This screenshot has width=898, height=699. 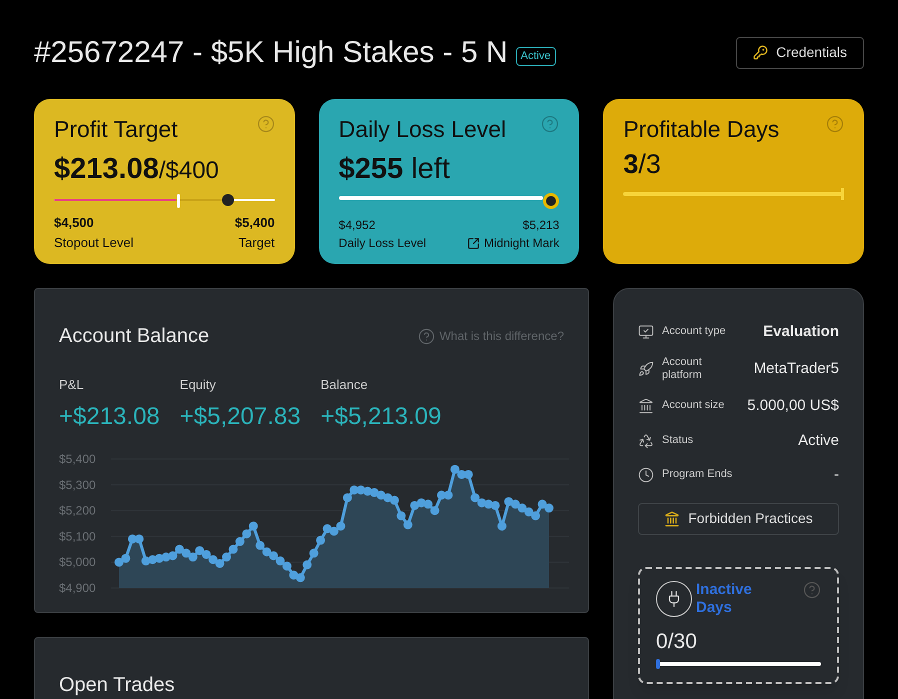 I want to click on plug-icon, so click(x=674, y=599).